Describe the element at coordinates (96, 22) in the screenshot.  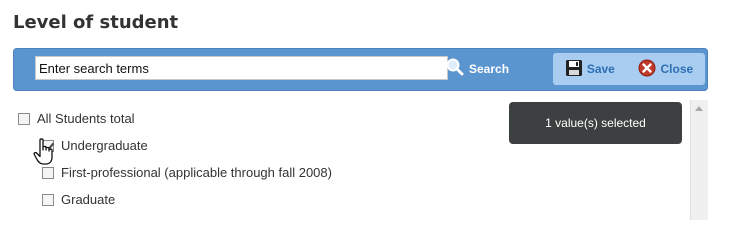
I see `page-title: Level of student` at that location.